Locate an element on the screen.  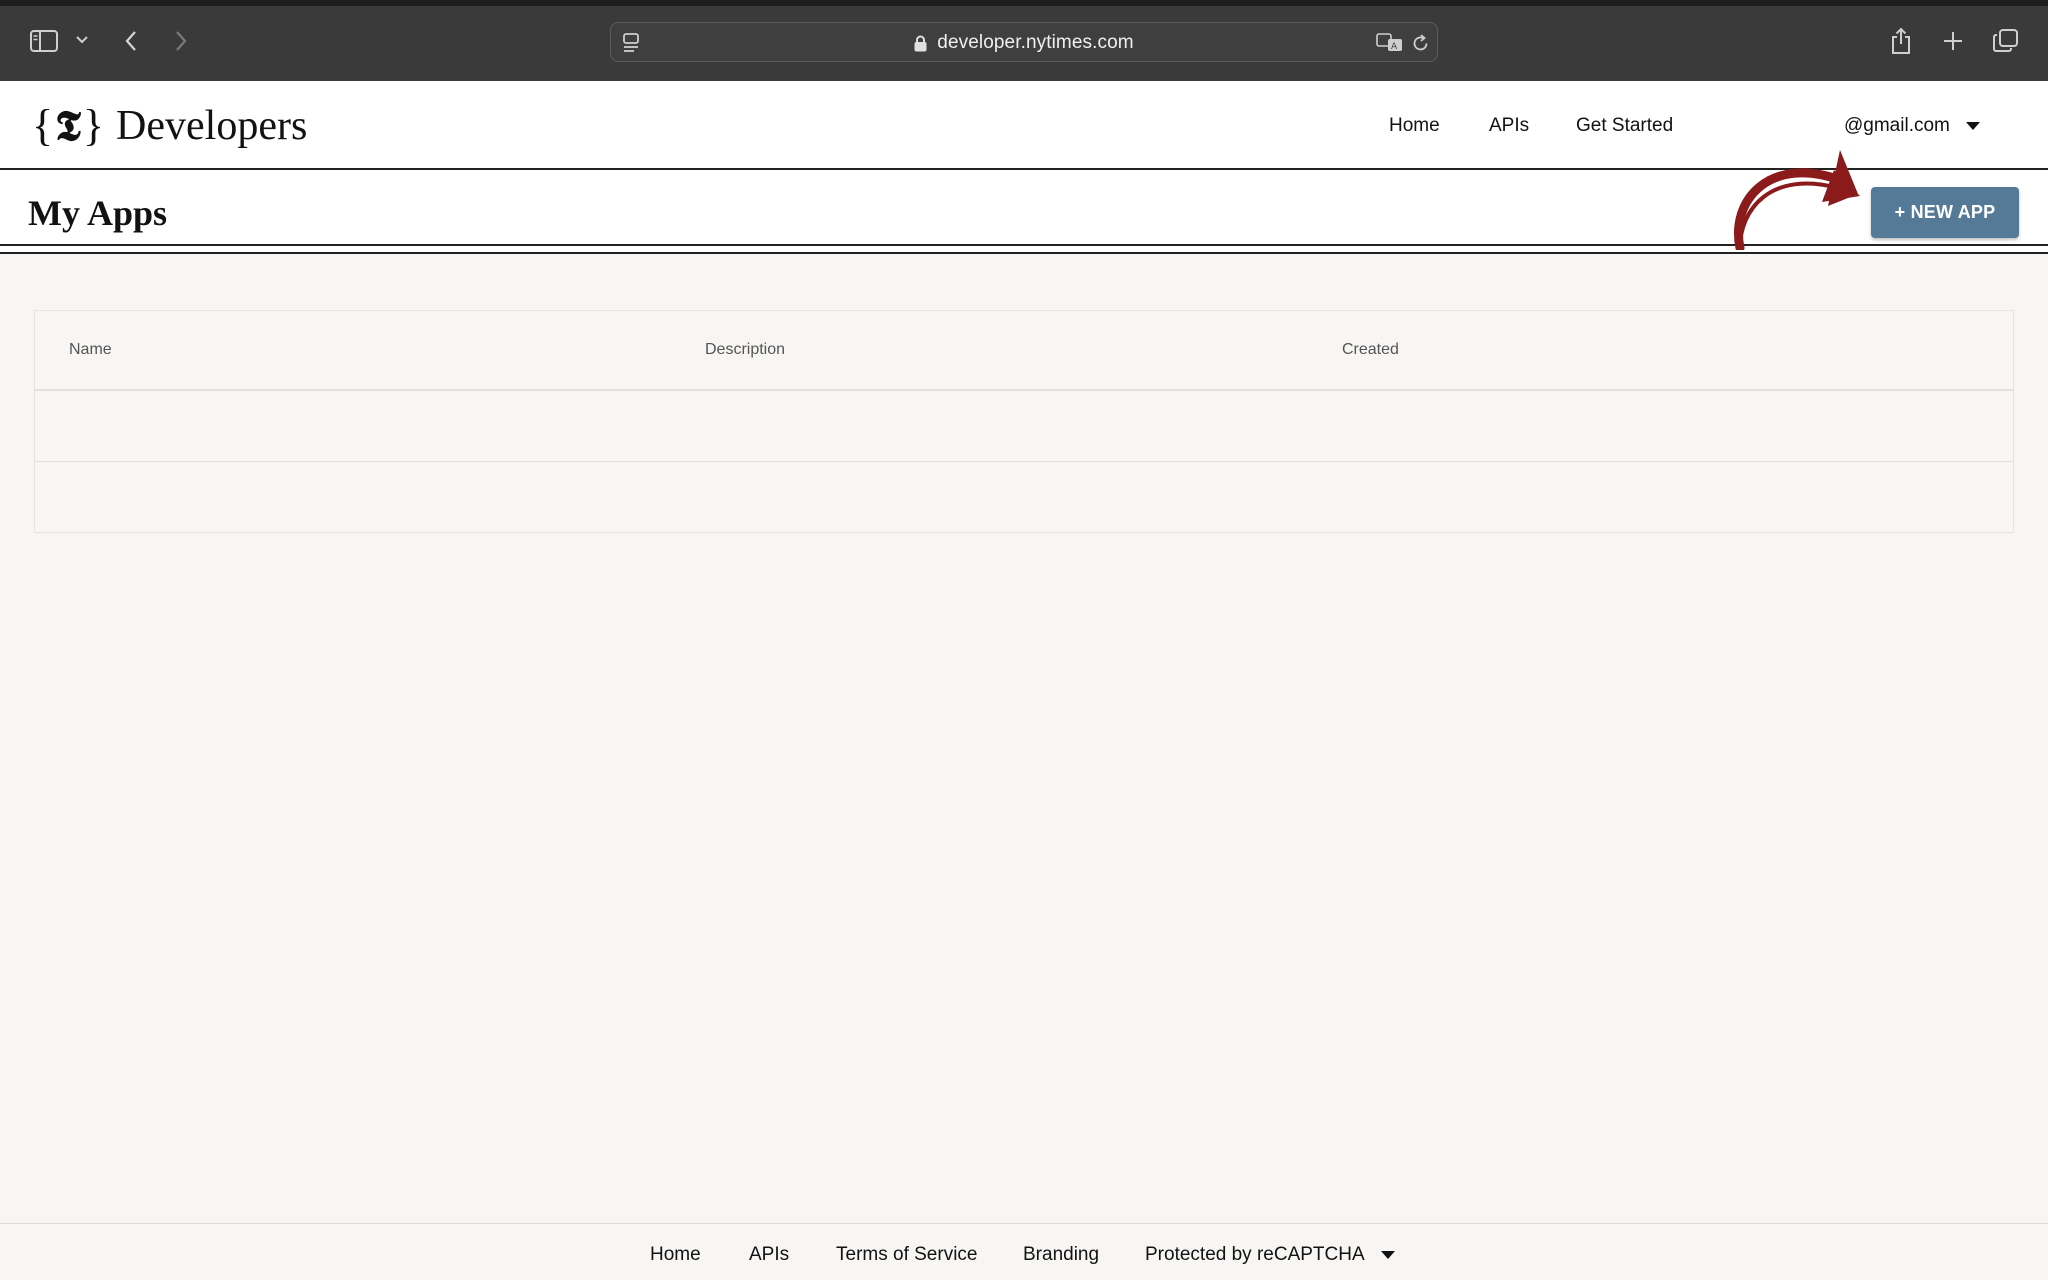
browser-toolbar: developer.nytimes.com A is located at coordinates (1024, 40).